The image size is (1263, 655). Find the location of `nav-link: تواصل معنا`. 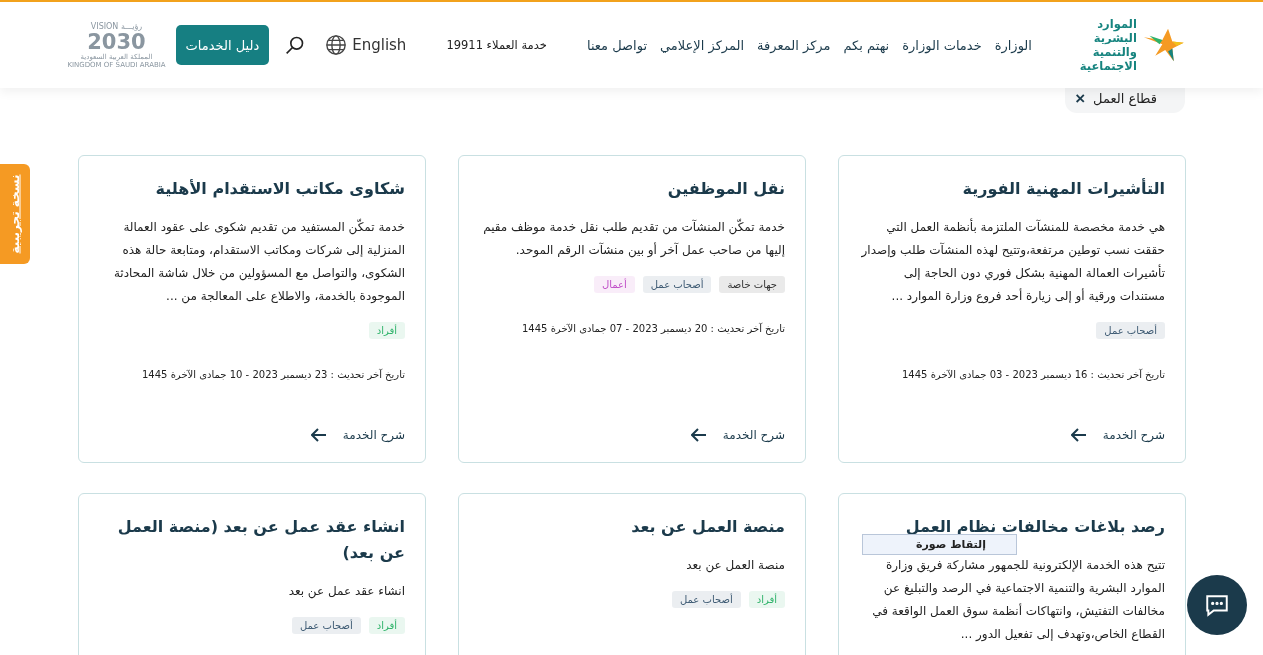

nav-link: تواصل معنا is located at coordinates (616, 45).